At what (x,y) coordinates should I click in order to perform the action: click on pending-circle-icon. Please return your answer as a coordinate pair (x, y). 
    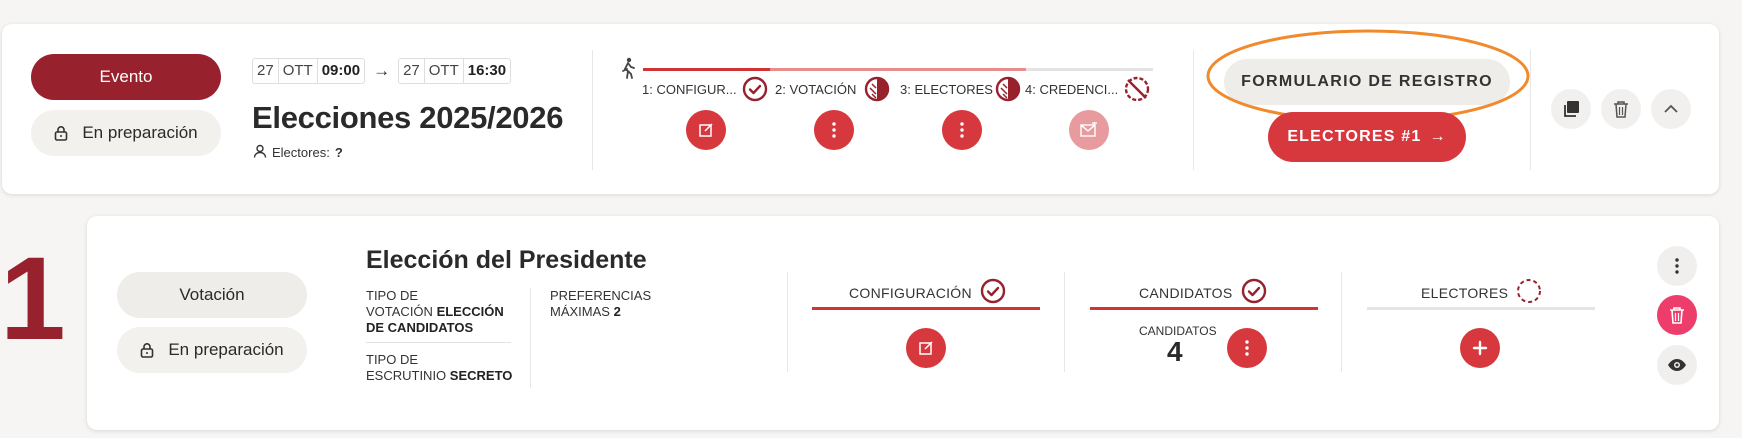
    Looking at the image, I should click on (1529, 292).